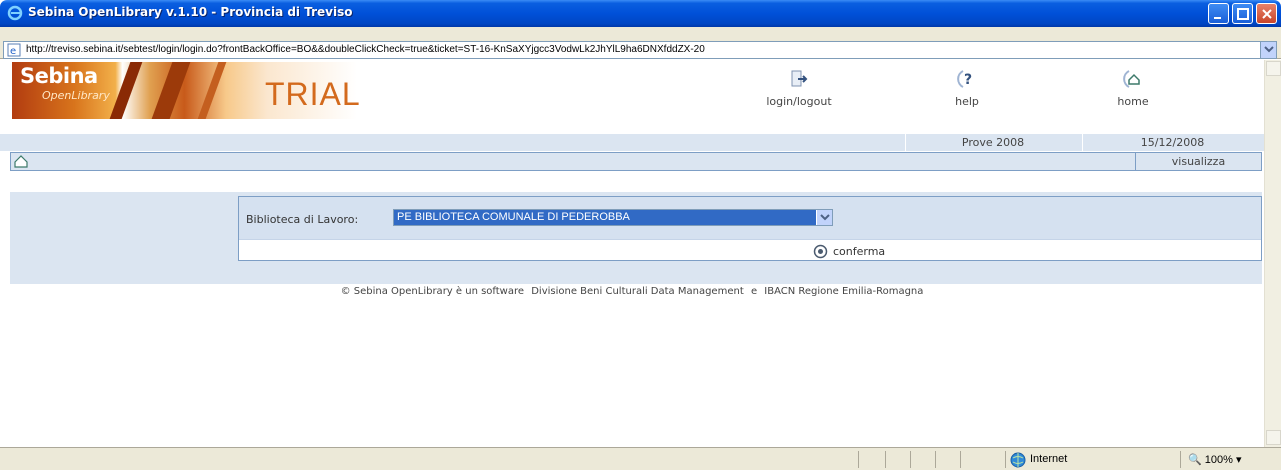 The width and height of the screenshot is (1281, 470). What do you see at coordinates (1131, 79) in the screenshot?
I see `home-icon` at bounding box center [1131, 79].